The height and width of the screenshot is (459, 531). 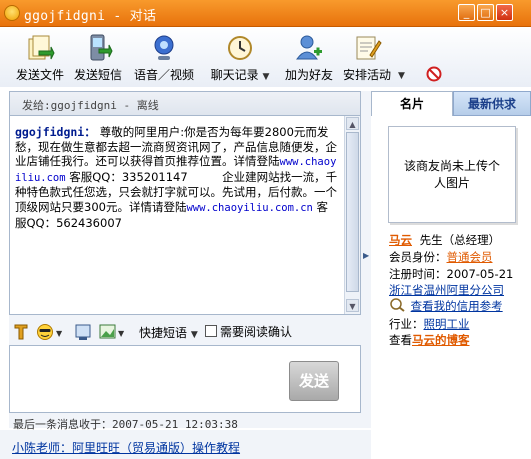 What do you see at coordinates (457, 306) in the screenshot?
I see `credit-reference-link: 查看我的信用参考` at bounding box center [457, 306].